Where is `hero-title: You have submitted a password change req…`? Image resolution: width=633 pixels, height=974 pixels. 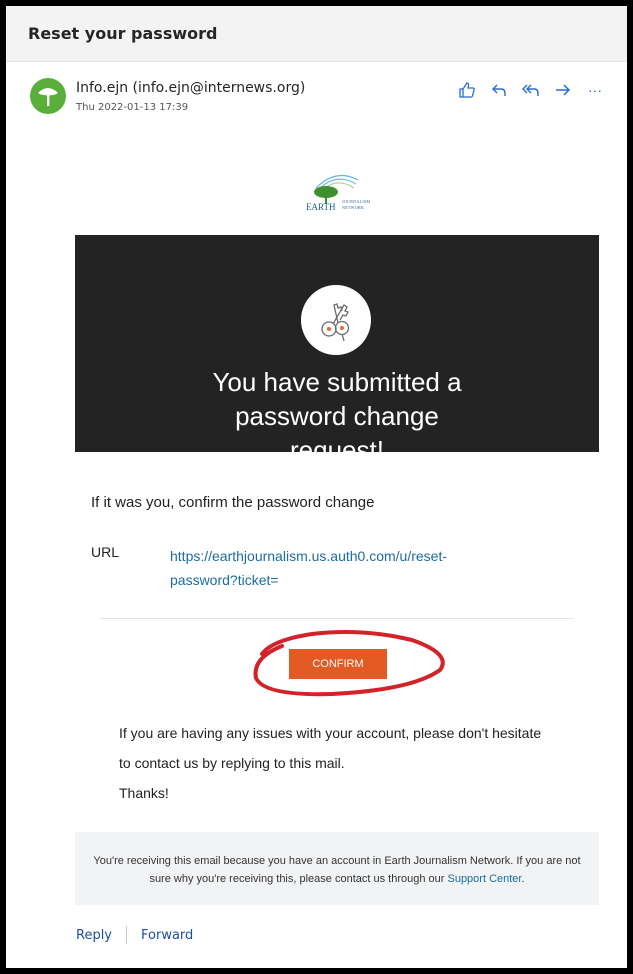 hero-title: You have submitted a password change req… is located at coordinates (337, 416).